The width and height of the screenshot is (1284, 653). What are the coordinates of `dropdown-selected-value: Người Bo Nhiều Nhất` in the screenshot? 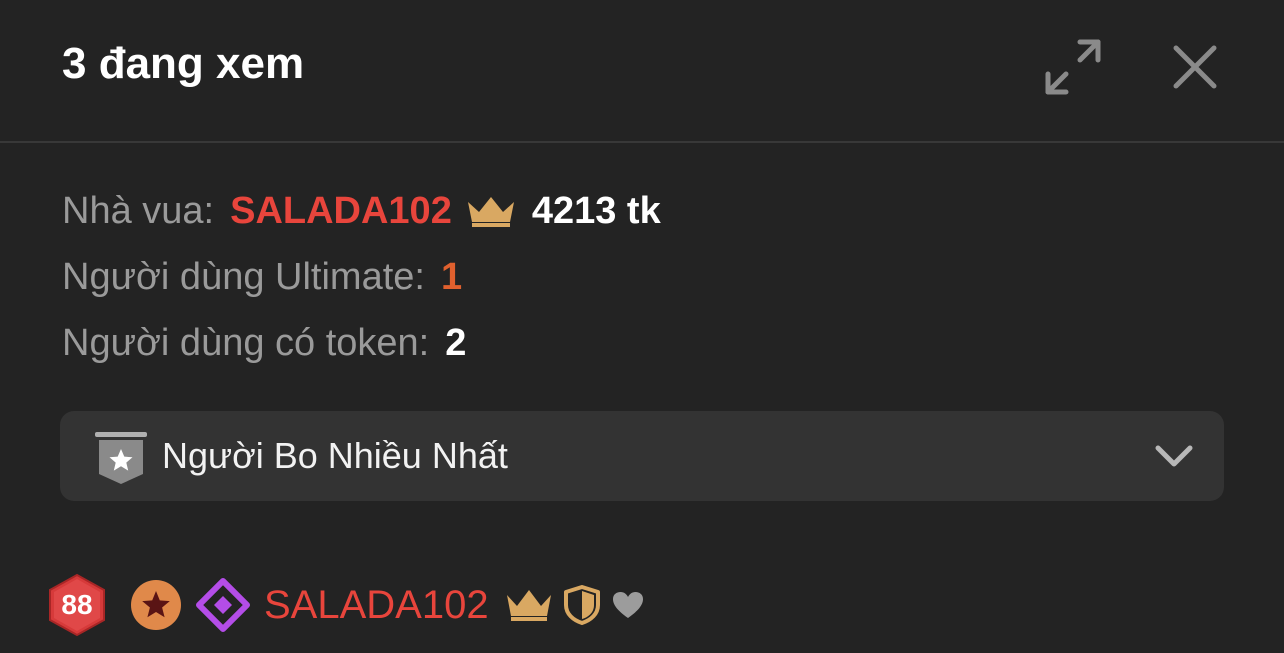 It's located at (335, 455).